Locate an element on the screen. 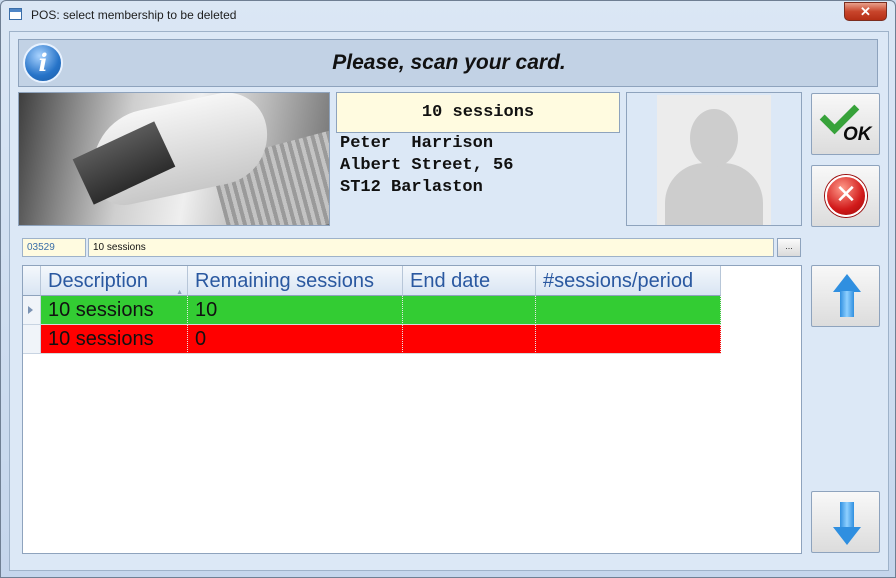  arrow-up-icon is located at coordinates (847, 283).